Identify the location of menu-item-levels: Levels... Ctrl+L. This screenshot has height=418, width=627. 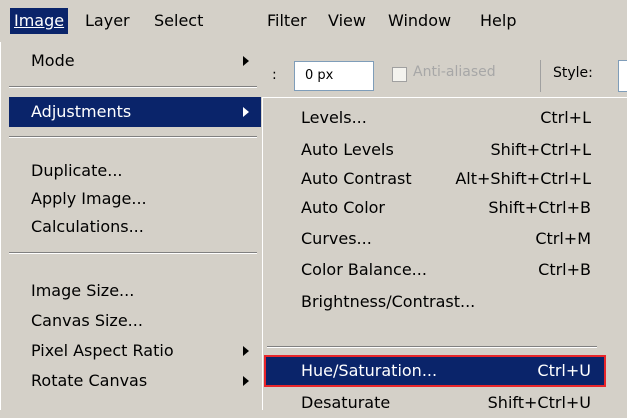
(435, 118).